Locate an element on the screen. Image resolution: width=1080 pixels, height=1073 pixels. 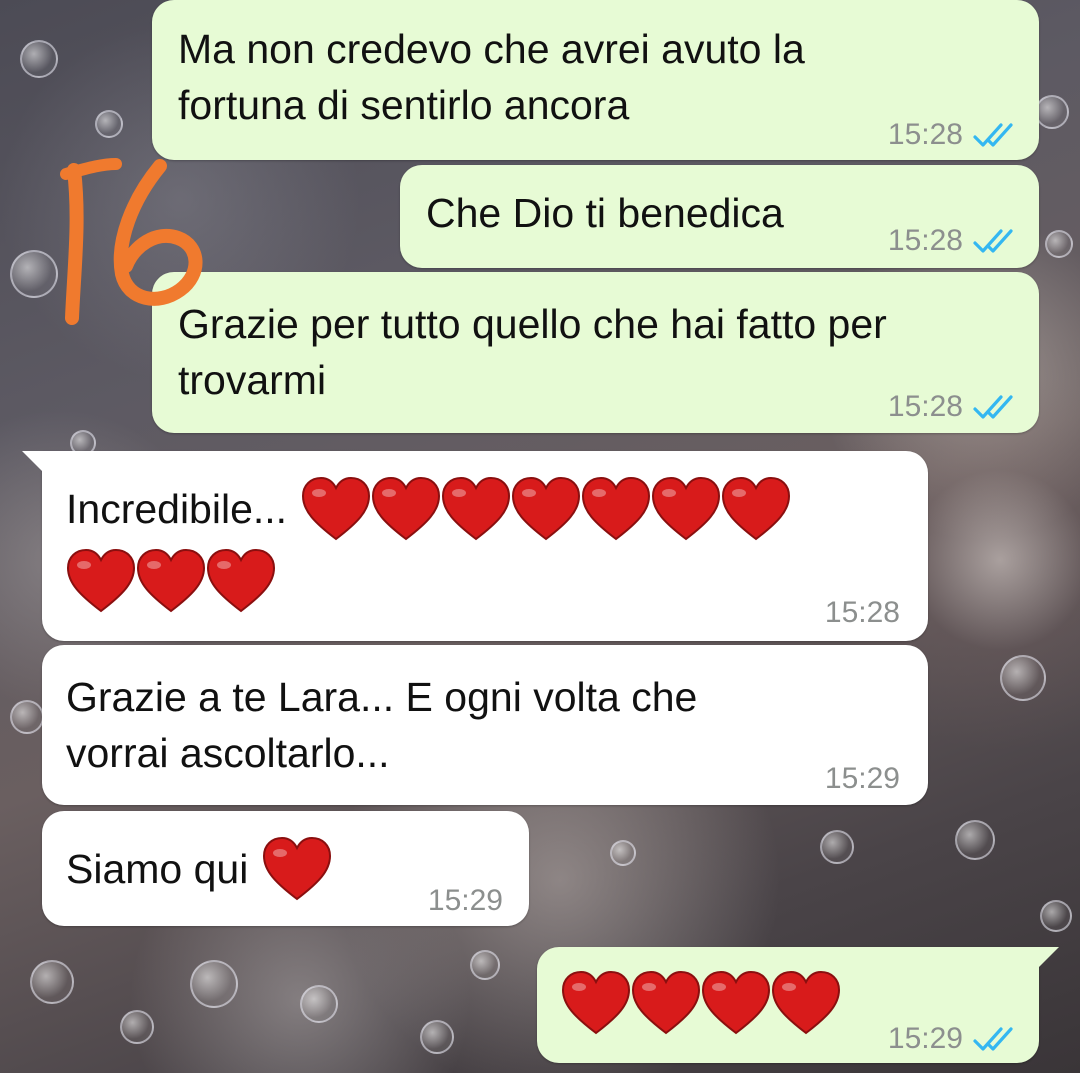
message-bubble-outgoing: Che Dio ti benedica 15:28 is located at coordinates (719, 216).